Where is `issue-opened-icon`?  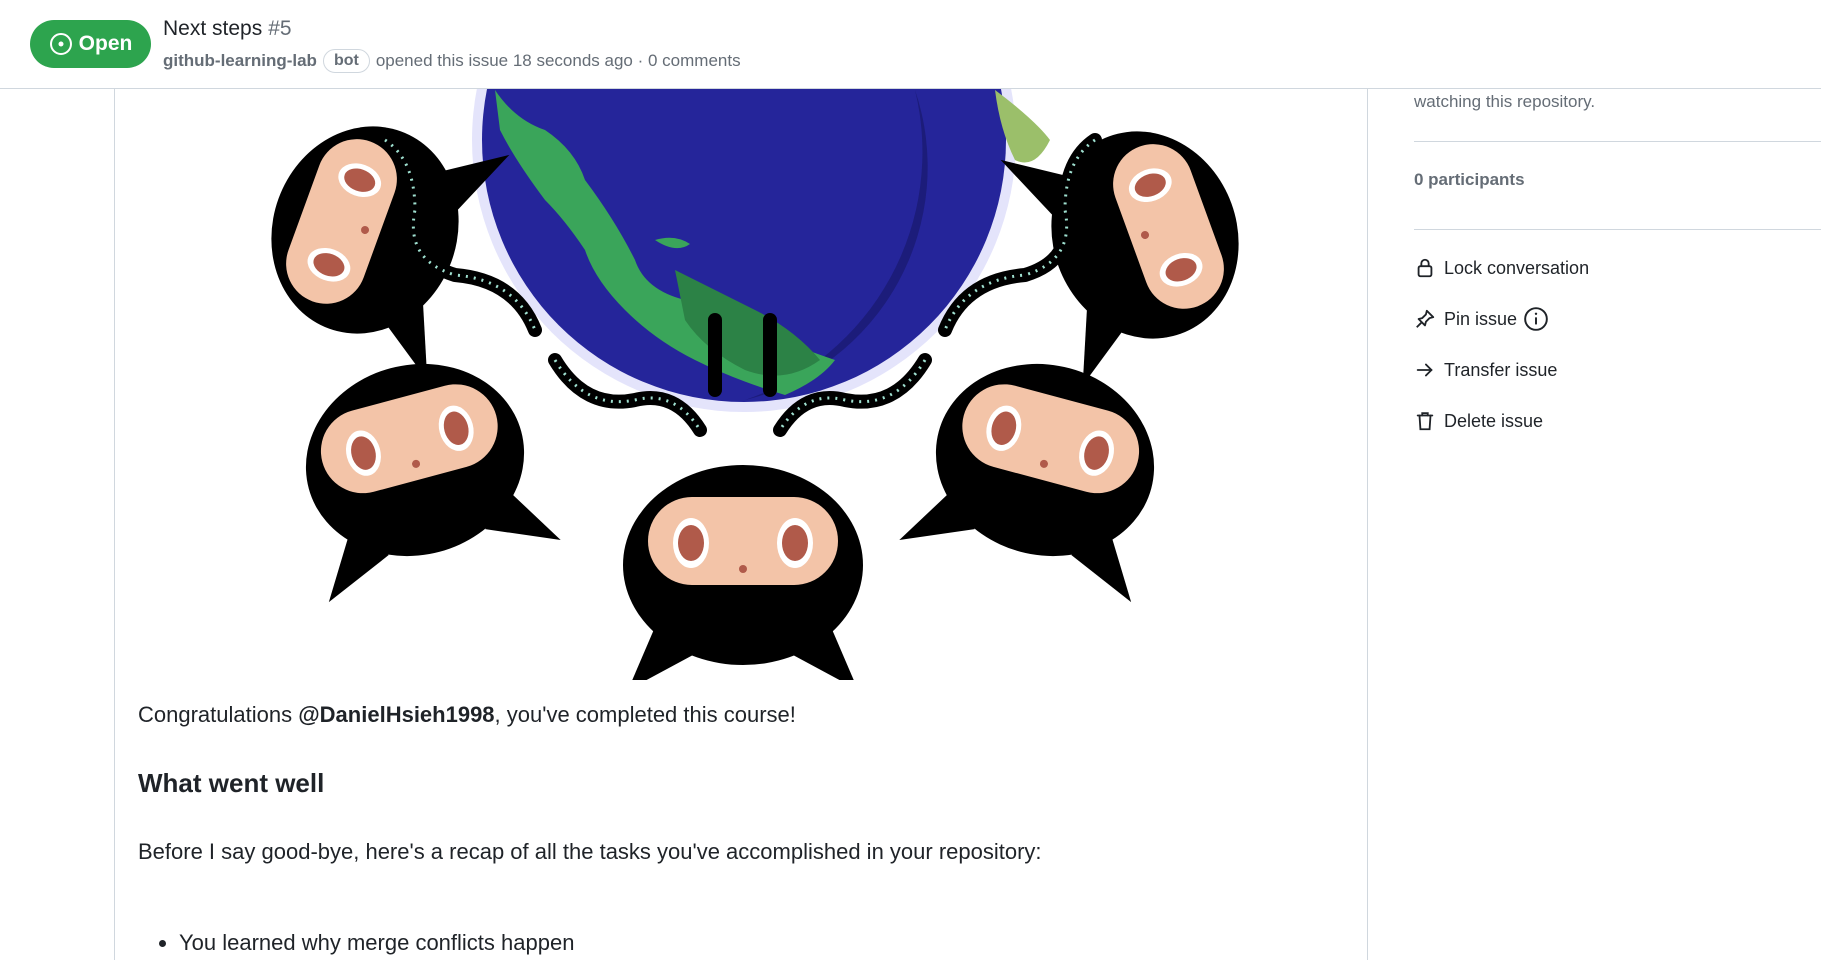 issue-opened-icon is located at coordinates (60, 44).